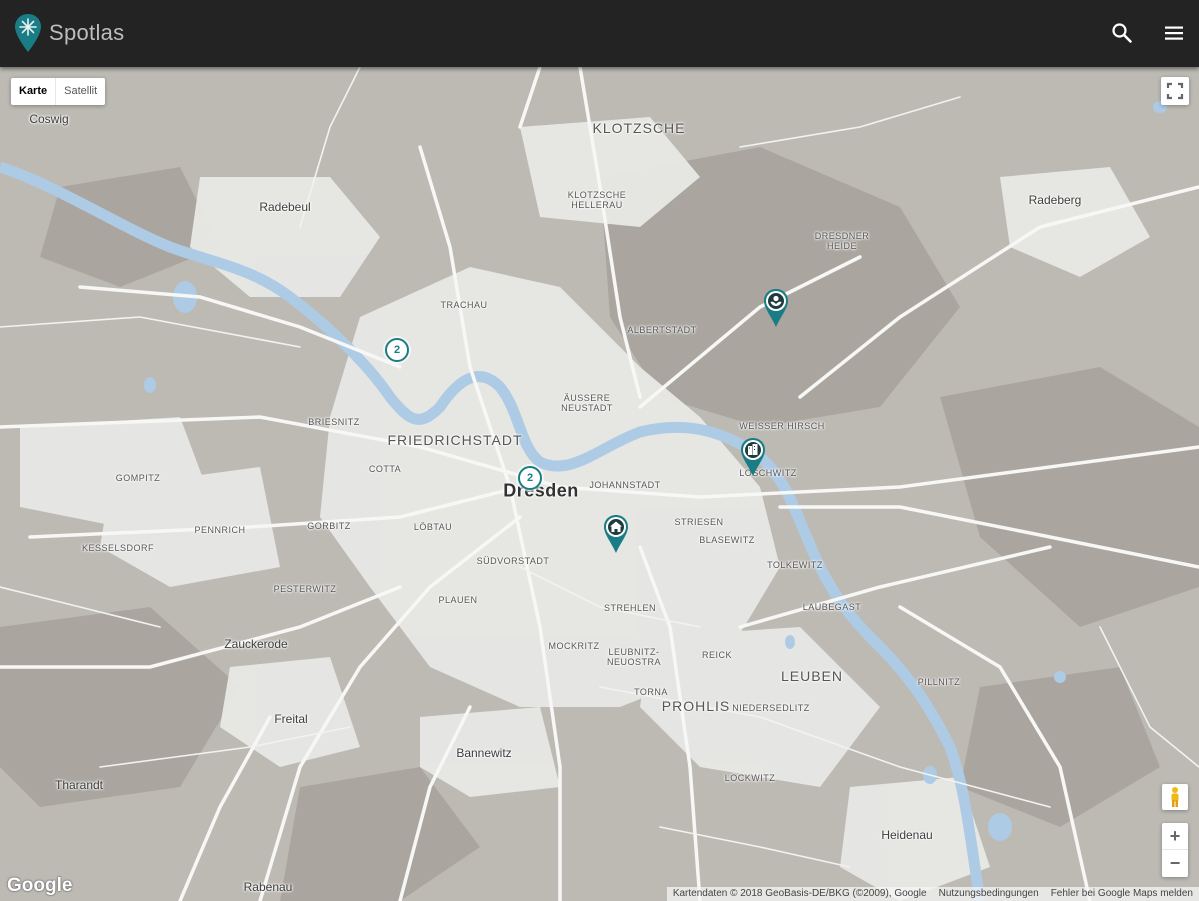 Image resolution: width=1199 pixels, height=901 pixels. What do you see at coordinates (49, 119) in the screenshot?
I see `map-label: Coswig` at bounding box center [49, 119].